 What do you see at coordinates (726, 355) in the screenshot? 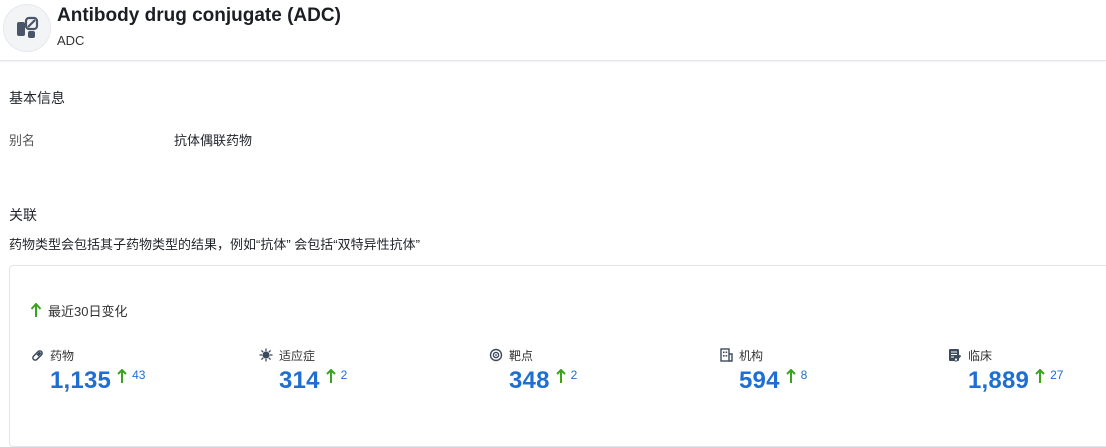
I see `building-icon` at bounding box center [726, 355].